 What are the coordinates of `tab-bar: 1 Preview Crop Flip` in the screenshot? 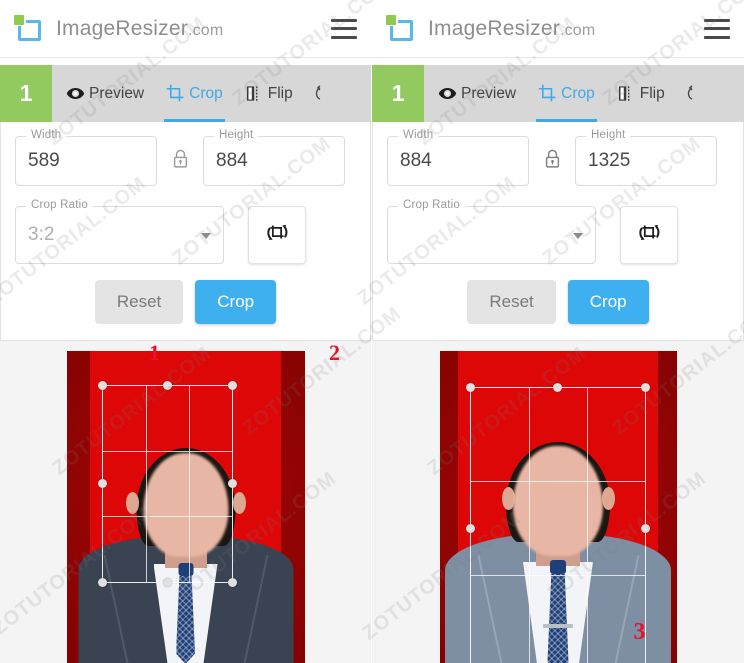 It's located at (185, 93).